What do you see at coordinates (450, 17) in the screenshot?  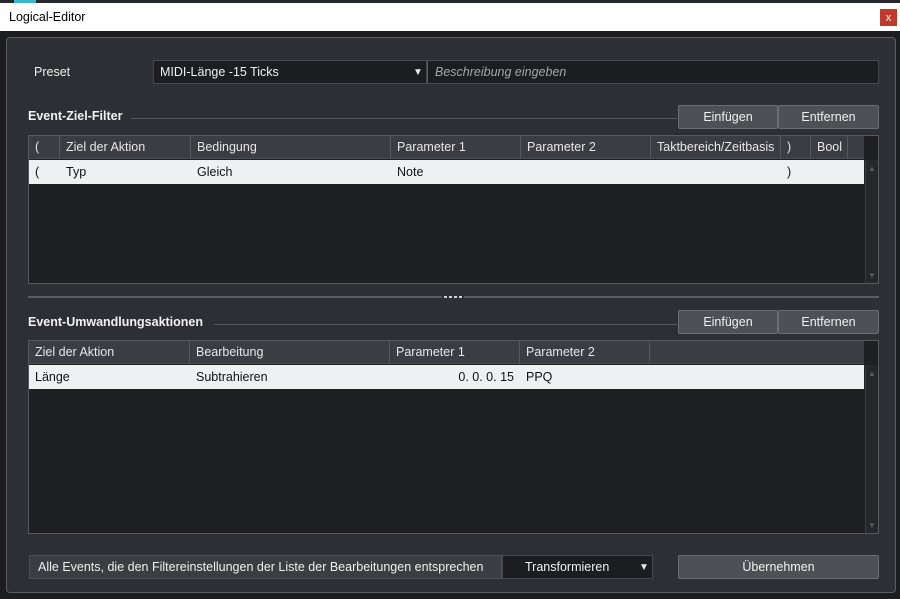 I see `title-bar: Logical-Editor x` at bounding box center [450, 17].